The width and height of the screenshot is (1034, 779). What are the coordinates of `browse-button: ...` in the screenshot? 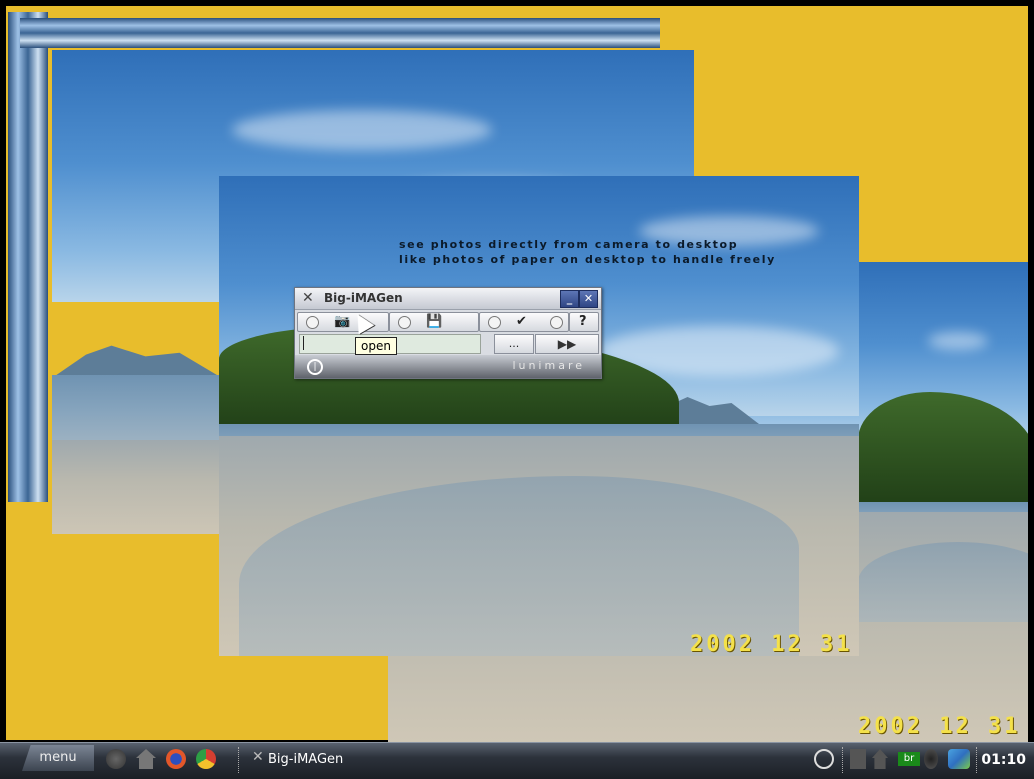 It's located at (514, 344).